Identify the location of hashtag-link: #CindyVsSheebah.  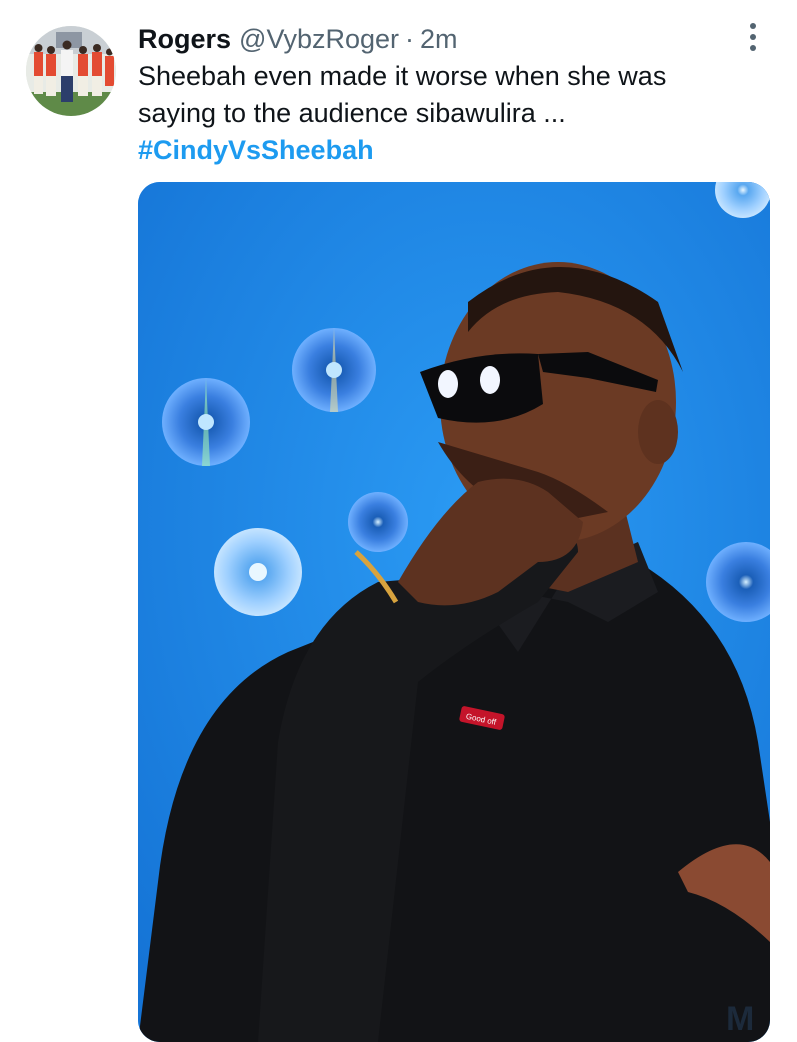
(448, 150).